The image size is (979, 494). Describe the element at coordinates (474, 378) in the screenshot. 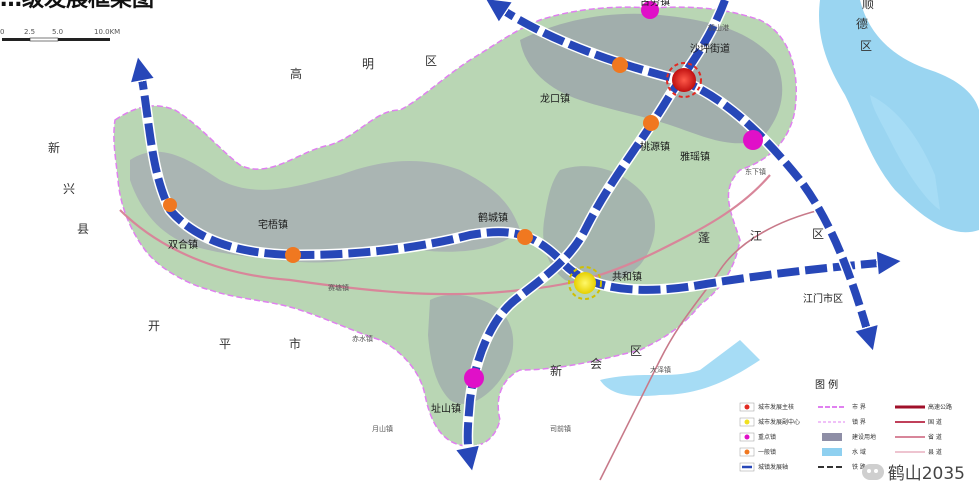

I see `key-town-marker-zhishan` at that location.